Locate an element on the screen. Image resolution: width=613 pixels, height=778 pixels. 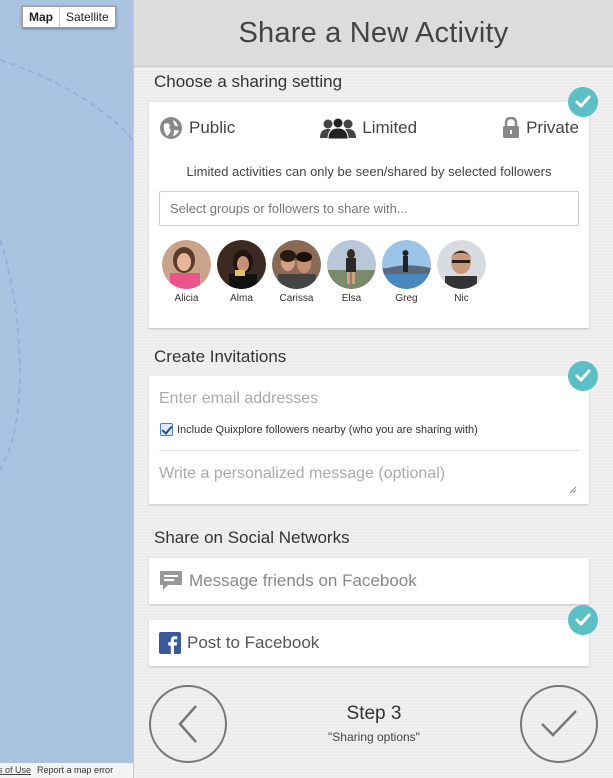
sharing-option-public: Public is located at coordinates (197, 128).